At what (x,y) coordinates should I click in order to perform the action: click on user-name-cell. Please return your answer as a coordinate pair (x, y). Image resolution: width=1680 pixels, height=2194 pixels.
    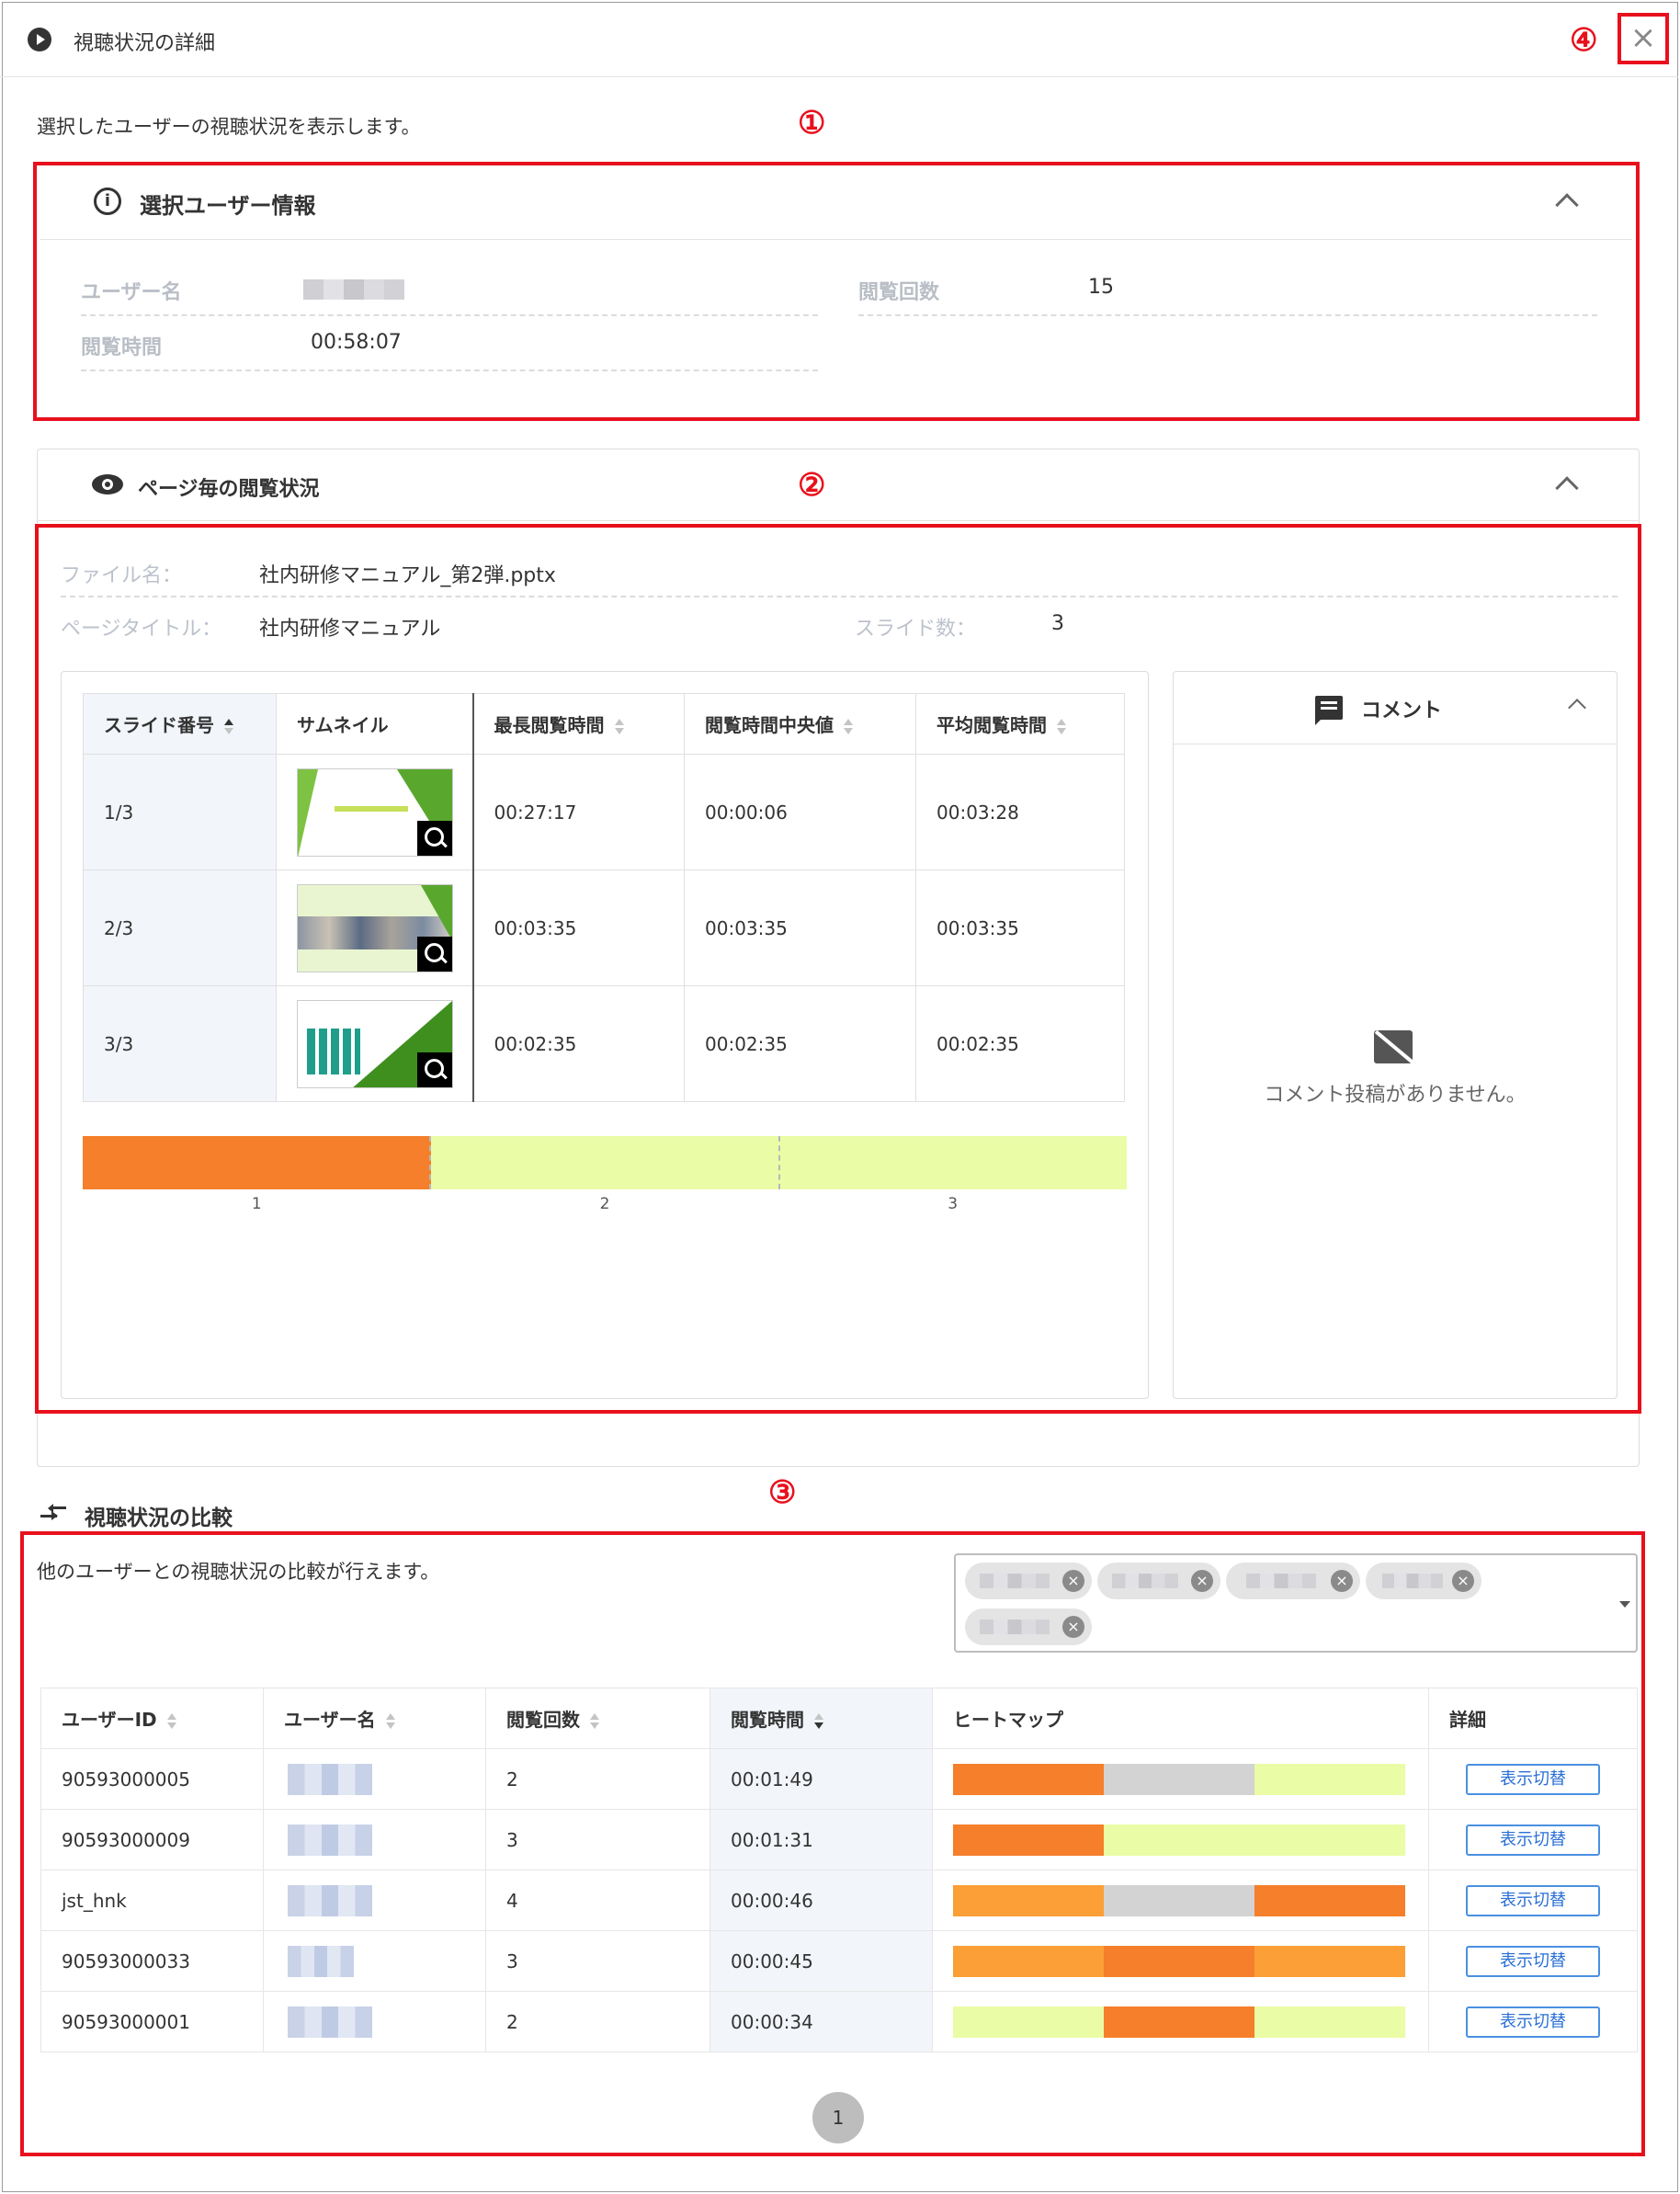
    Looking at the image, I should click on (374, 1839).